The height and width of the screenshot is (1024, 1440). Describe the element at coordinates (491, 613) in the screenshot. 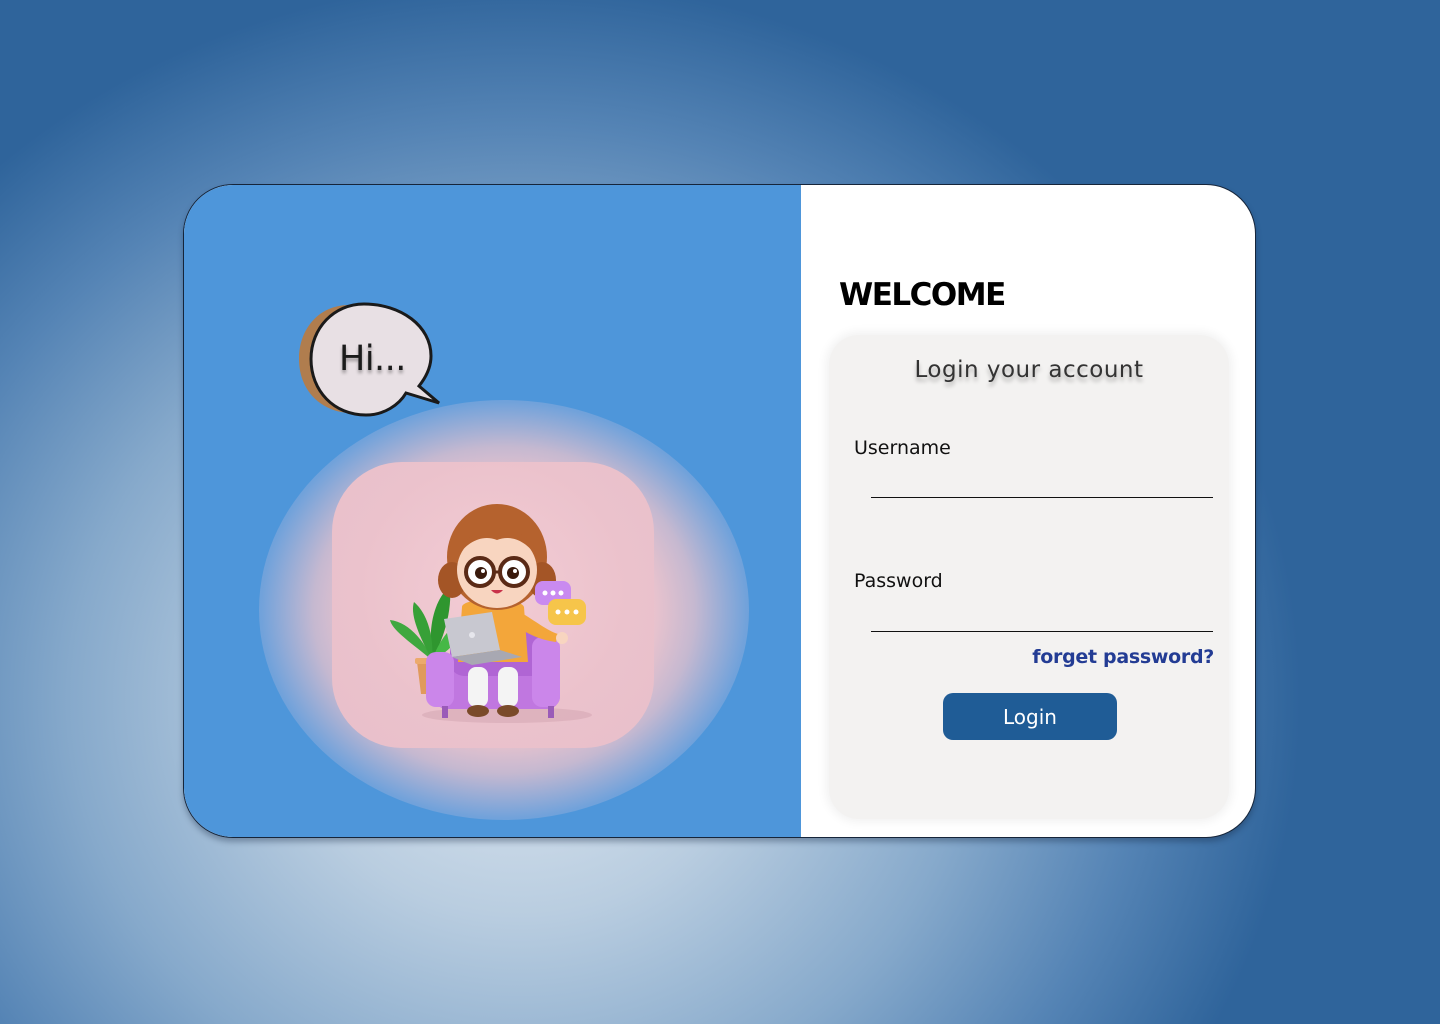

I see `girl-with-laptop-icon` at that location.